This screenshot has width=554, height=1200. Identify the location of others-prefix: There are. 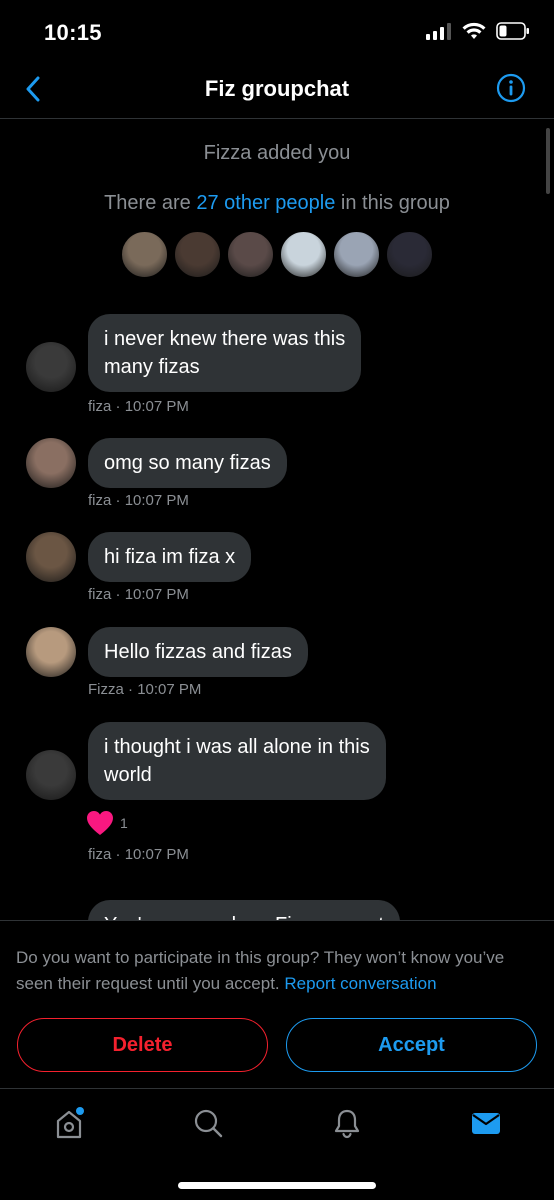
(150, 203).